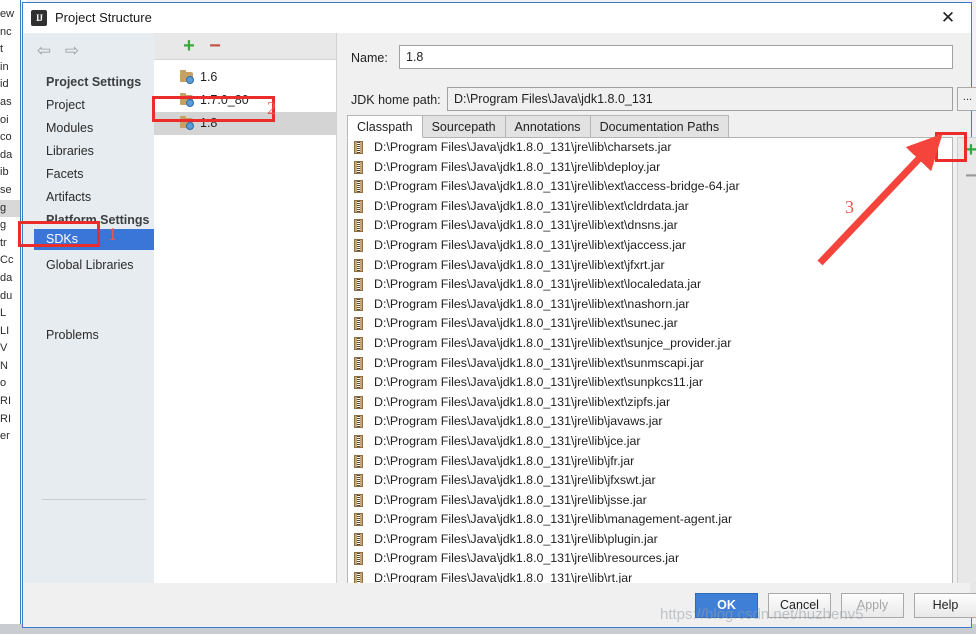  Describe the element at coordinates (6, 189) in the screenshot. I see `background-text-fragment: se` at that location.